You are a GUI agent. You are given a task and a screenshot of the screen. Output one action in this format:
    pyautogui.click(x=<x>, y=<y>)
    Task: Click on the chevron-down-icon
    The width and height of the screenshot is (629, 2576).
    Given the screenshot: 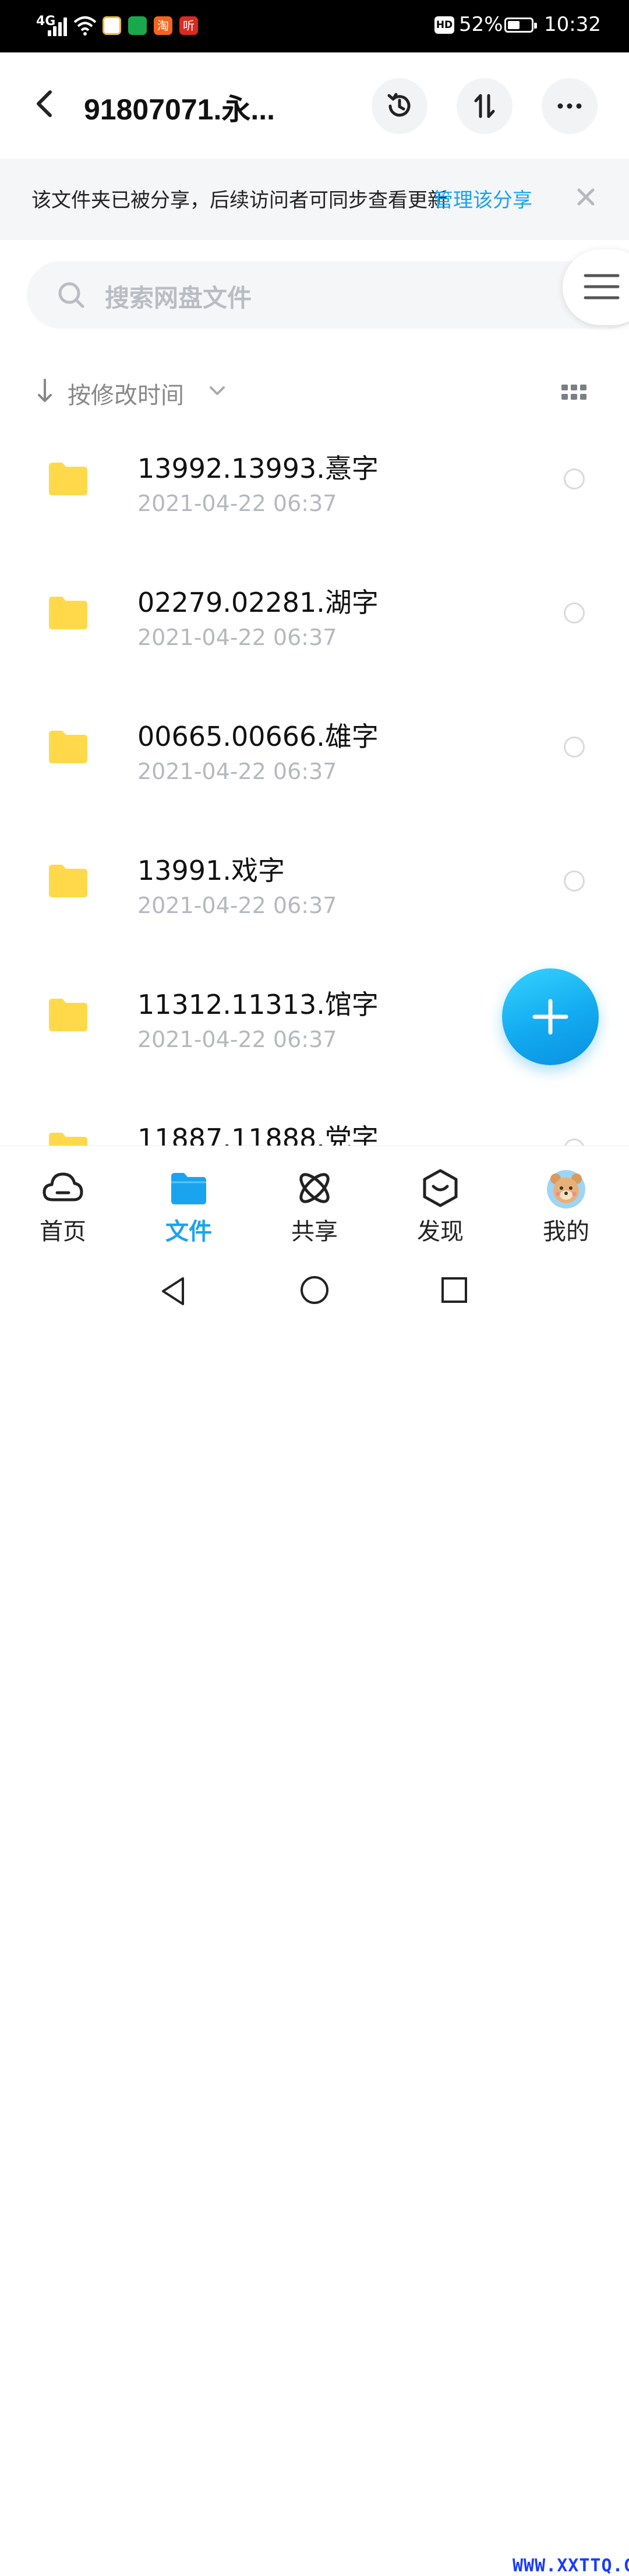 What is the action you would take?
    pyautogui.click(x=217, y=391)
    